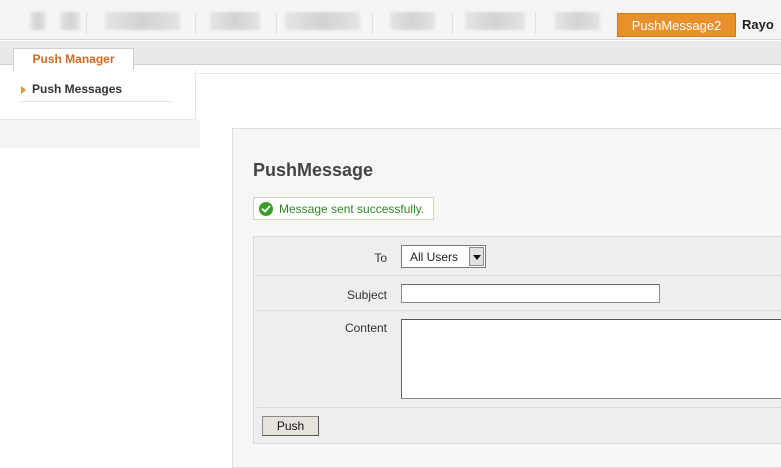  What do you see at coordinates (352, 209) in the screenshot?
I see `success-message: Message sent successfully.` at bounding box center [352, 209].